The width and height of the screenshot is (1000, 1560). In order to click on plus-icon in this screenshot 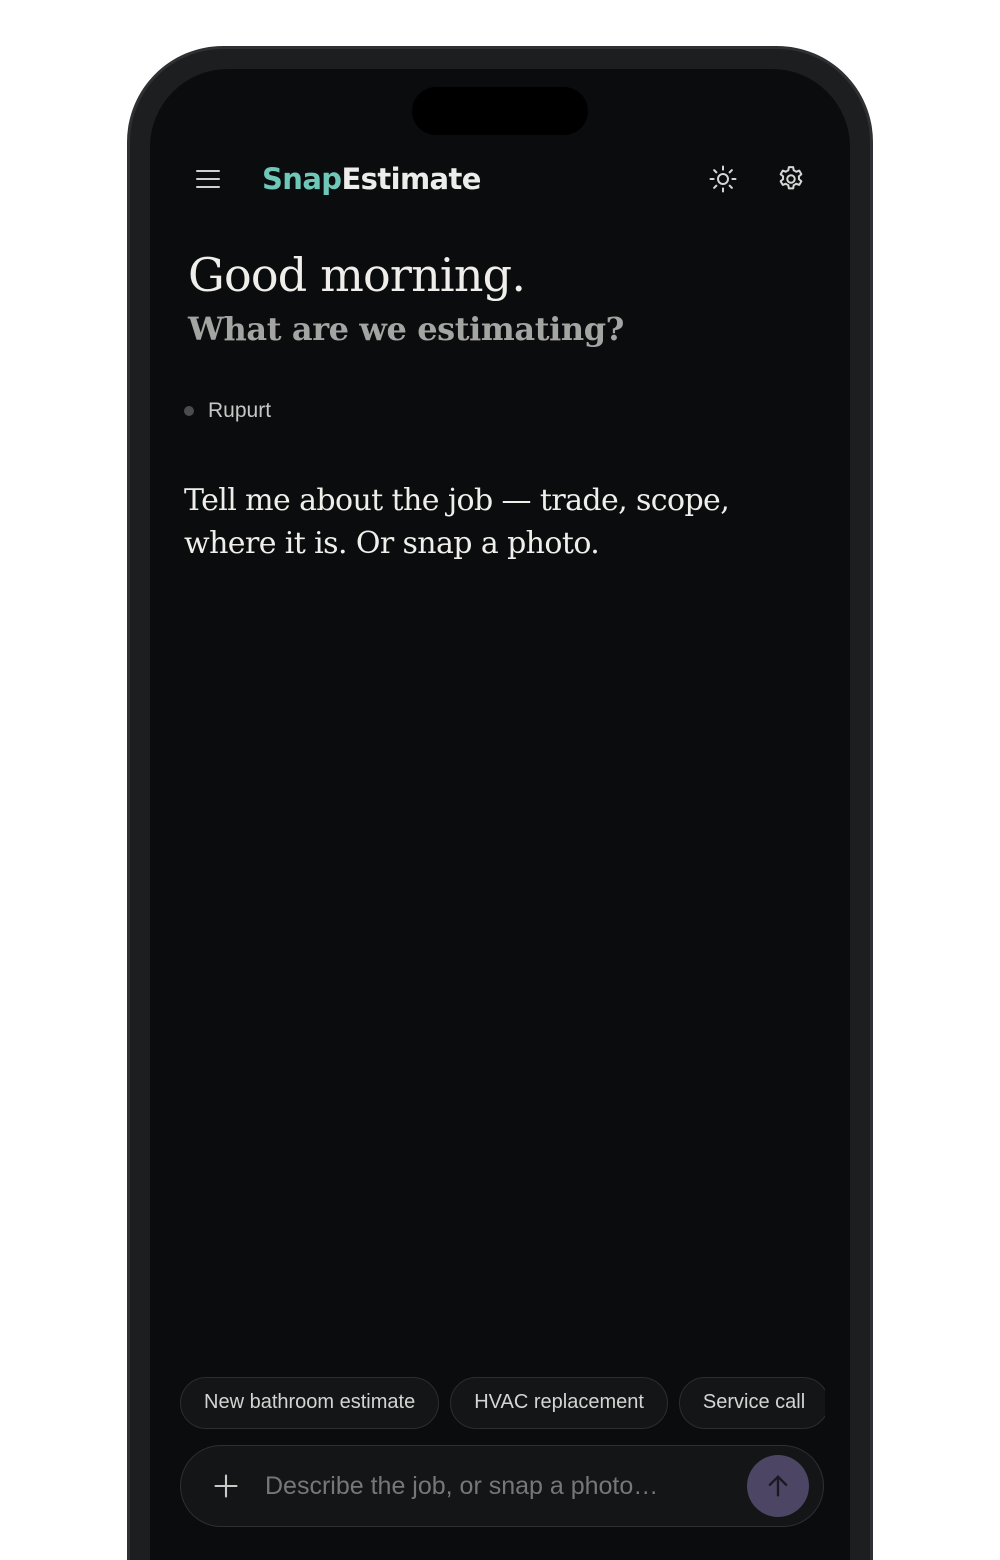, I will do `click(226, 1486)`.